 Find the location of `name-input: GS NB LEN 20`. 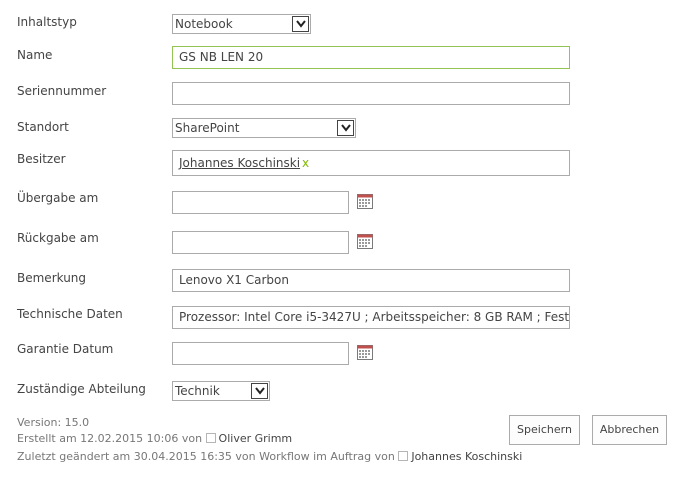

name-input: GS NB LEN 20 is located at coordinates (371, 57).